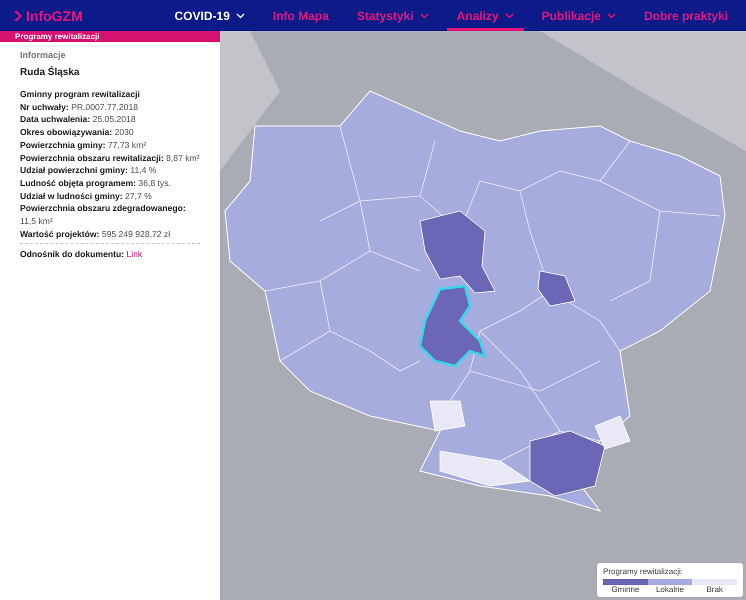  Describe the element at coordinates (54, 16) in the screenshot. I see `logo-text: InfoGZM` at that location.